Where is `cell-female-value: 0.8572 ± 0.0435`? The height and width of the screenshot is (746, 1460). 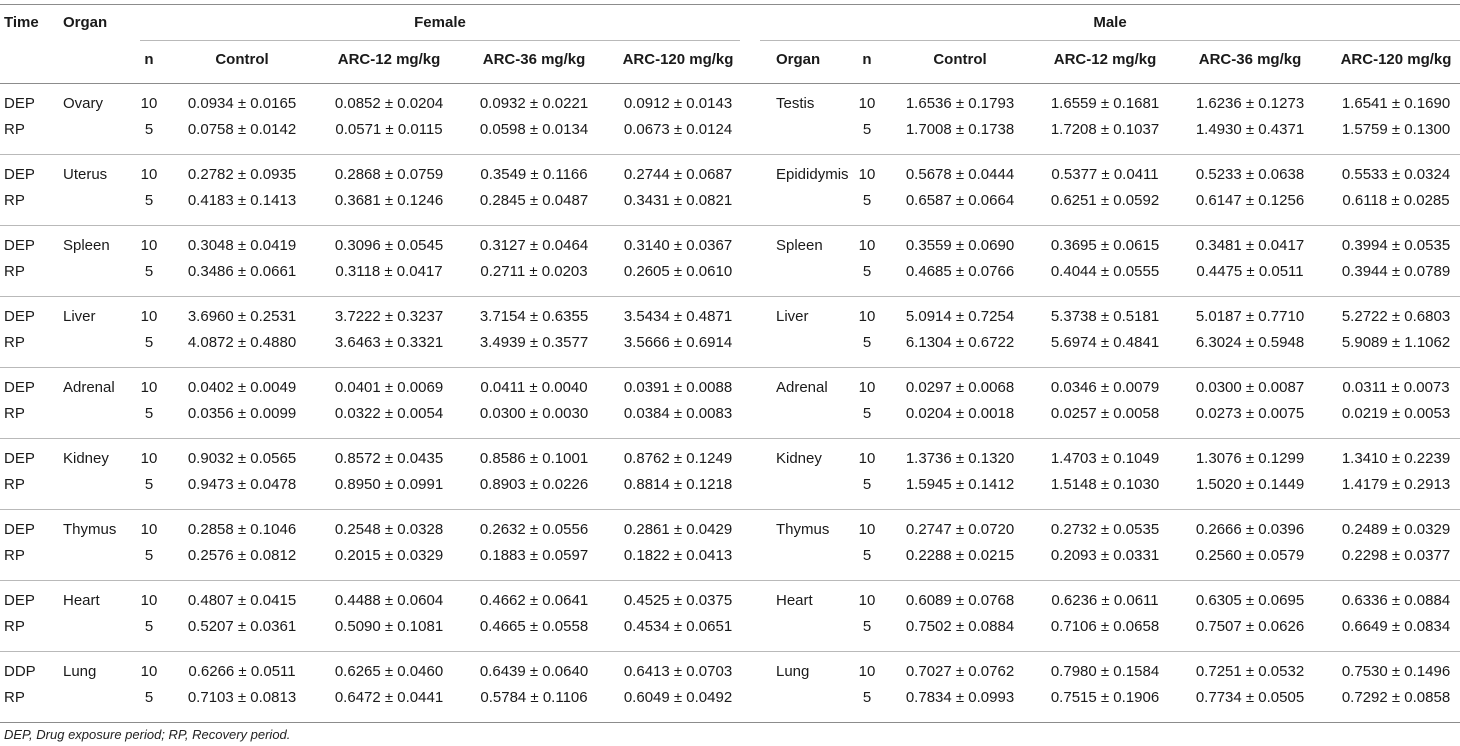
cell-female-value: 0.8572 ± 0.0435 is located at coordinates (389, 458).